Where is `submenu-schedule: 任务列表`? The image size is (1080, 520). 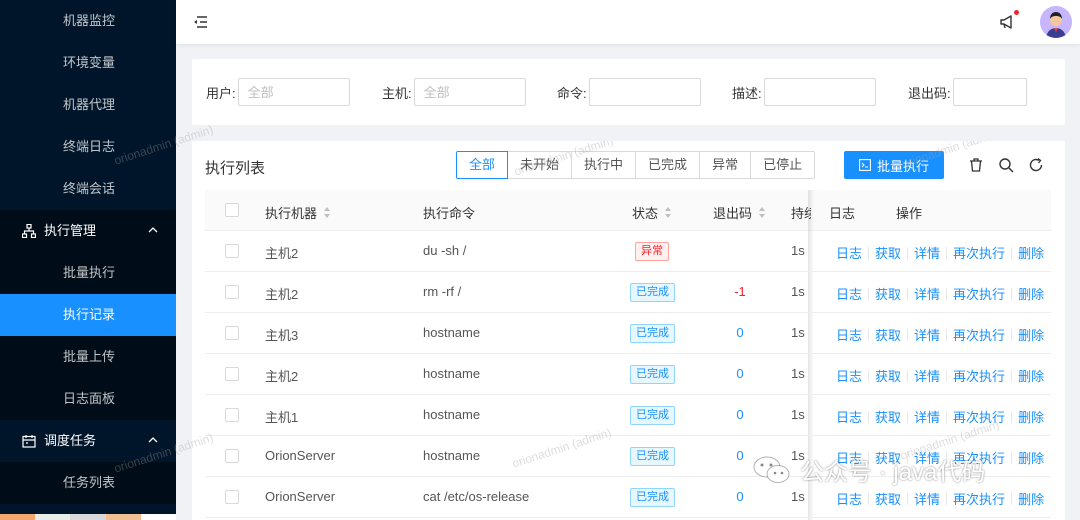
submenu-schedule: 任务列表 is located at coordinates (88, 483).